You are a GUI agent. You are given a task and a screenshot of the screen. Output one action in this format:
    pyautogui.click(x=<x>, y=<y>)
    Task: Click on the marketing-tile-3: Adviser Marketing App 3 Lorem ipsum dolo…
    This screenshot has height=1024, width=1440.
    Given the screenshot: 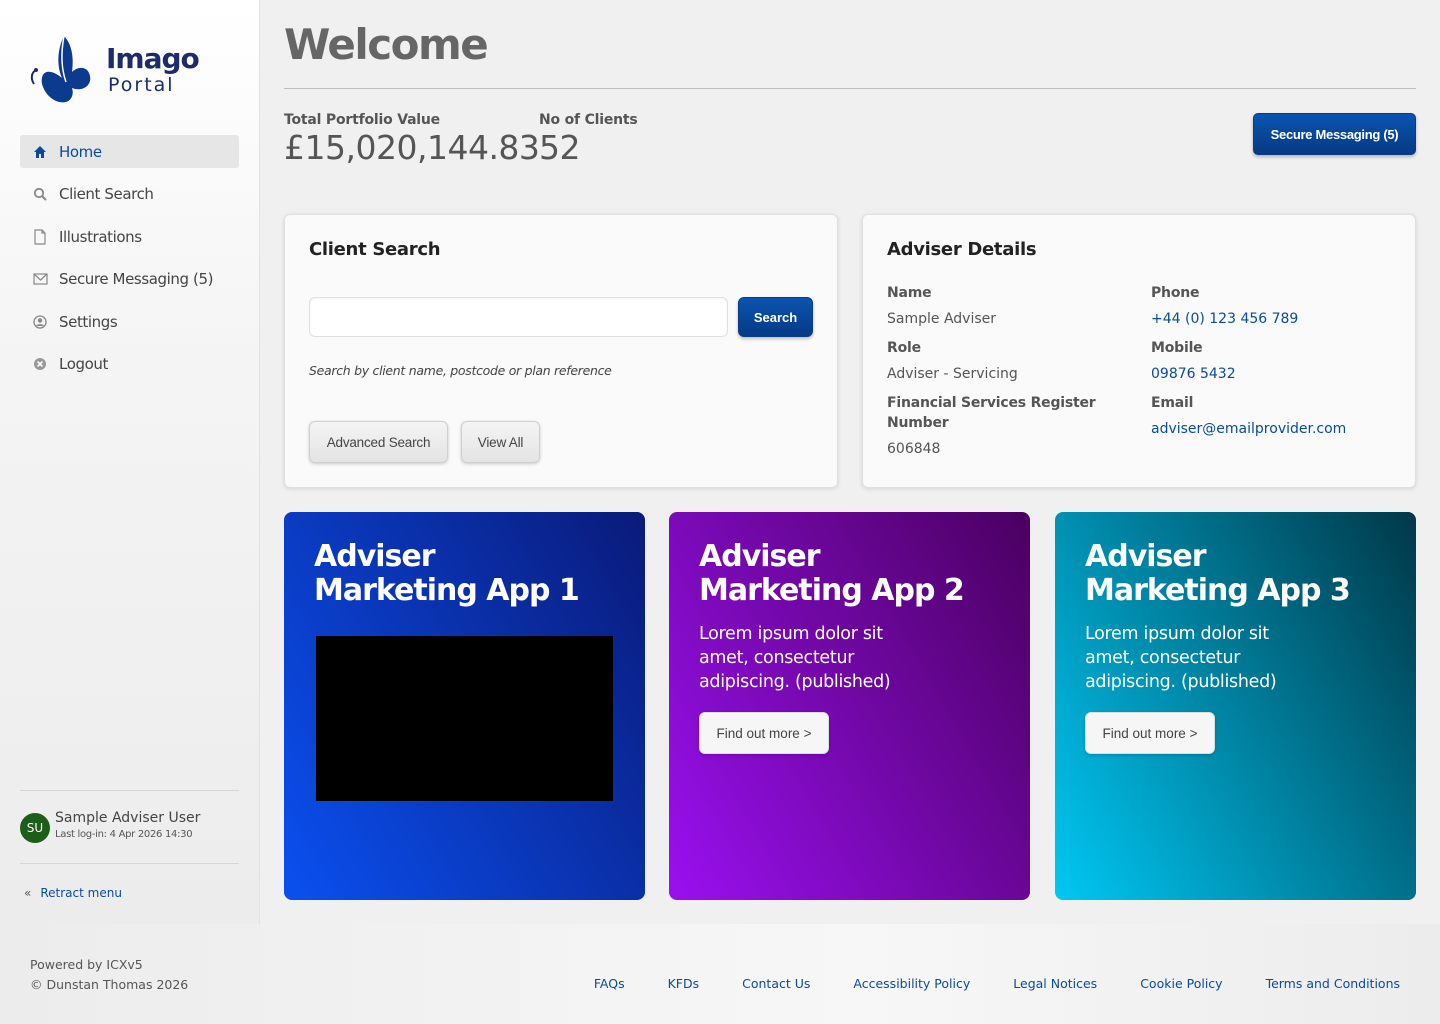 What is the action you would take?
    pyautogui.click(x=1235, y=706)
    